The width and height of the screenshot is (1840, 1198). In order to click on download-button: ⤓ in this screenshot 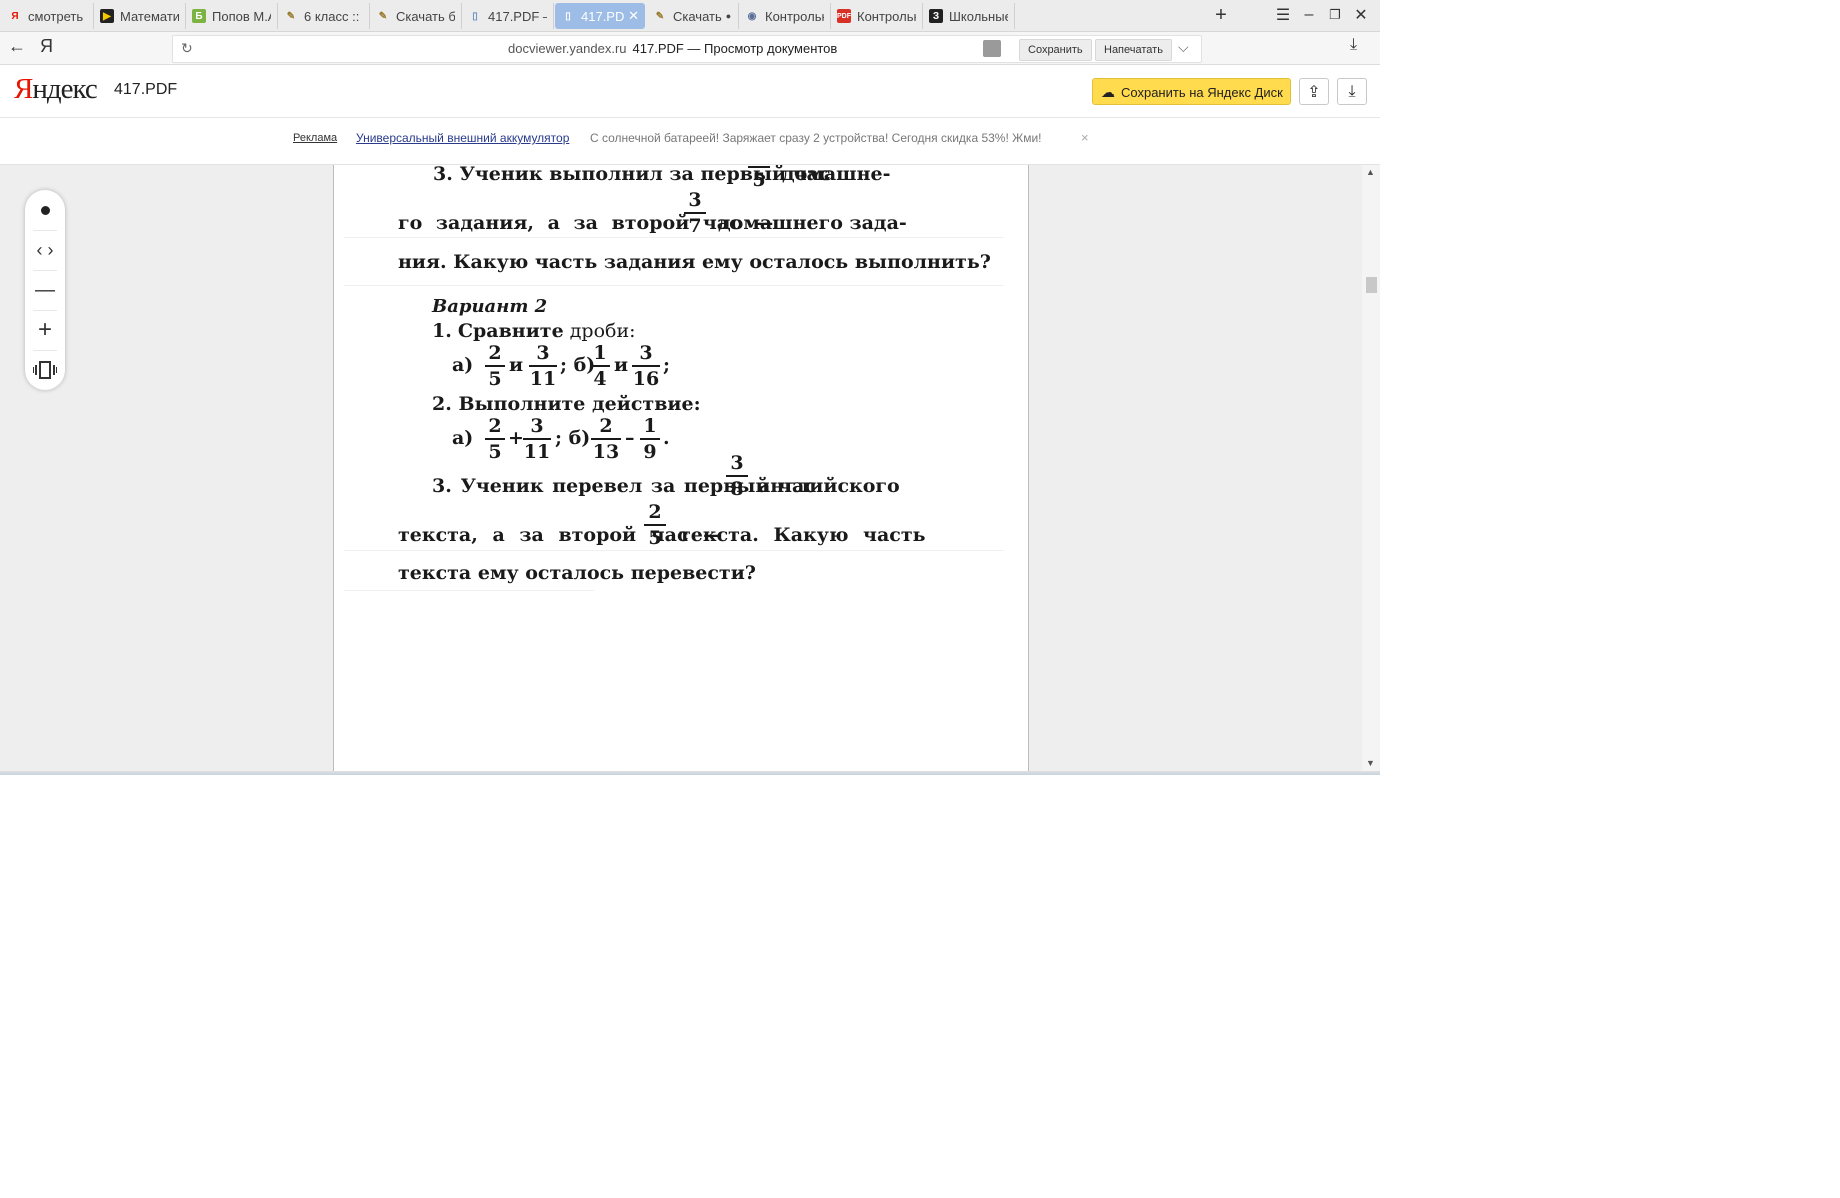, I will do `click(1352, 91)`.